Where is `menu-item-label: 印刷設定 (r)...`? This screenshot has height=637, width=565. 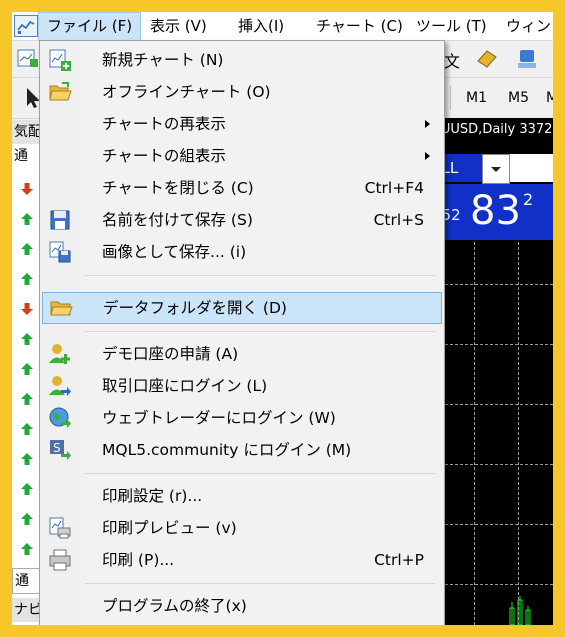
menu-item-label: 印刷設定 (r)... is located at coordinates (152, 496).